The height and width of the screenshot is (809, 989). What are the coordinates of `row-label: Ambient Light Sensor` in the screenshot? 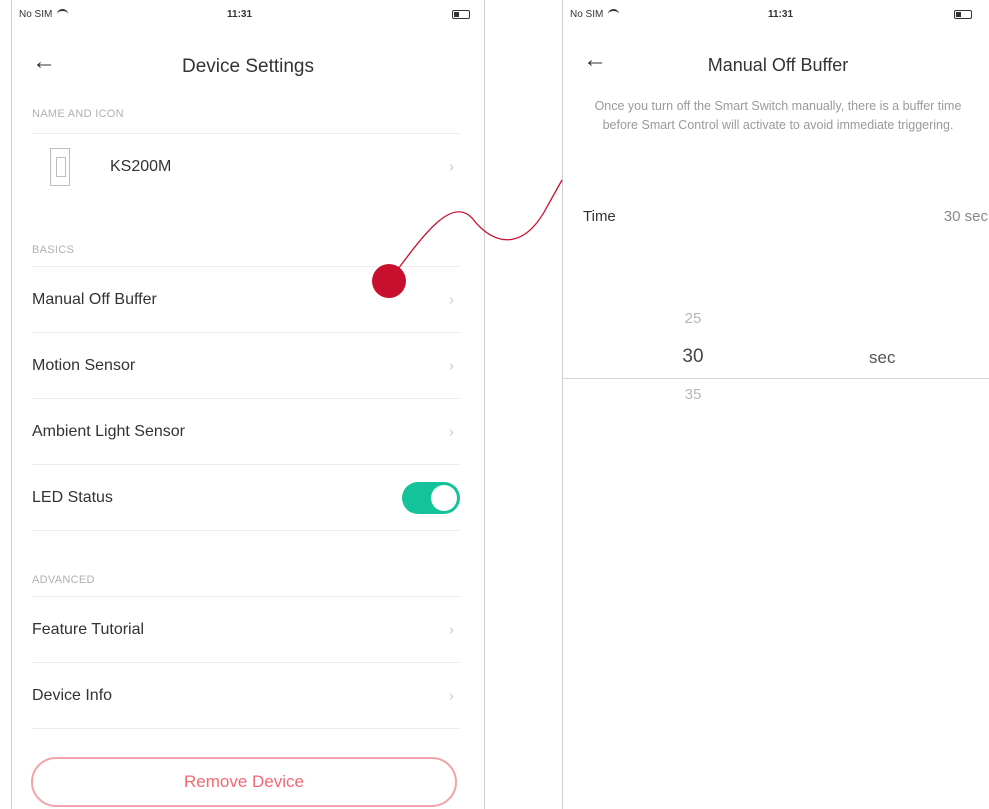 It's located at (108, 431).